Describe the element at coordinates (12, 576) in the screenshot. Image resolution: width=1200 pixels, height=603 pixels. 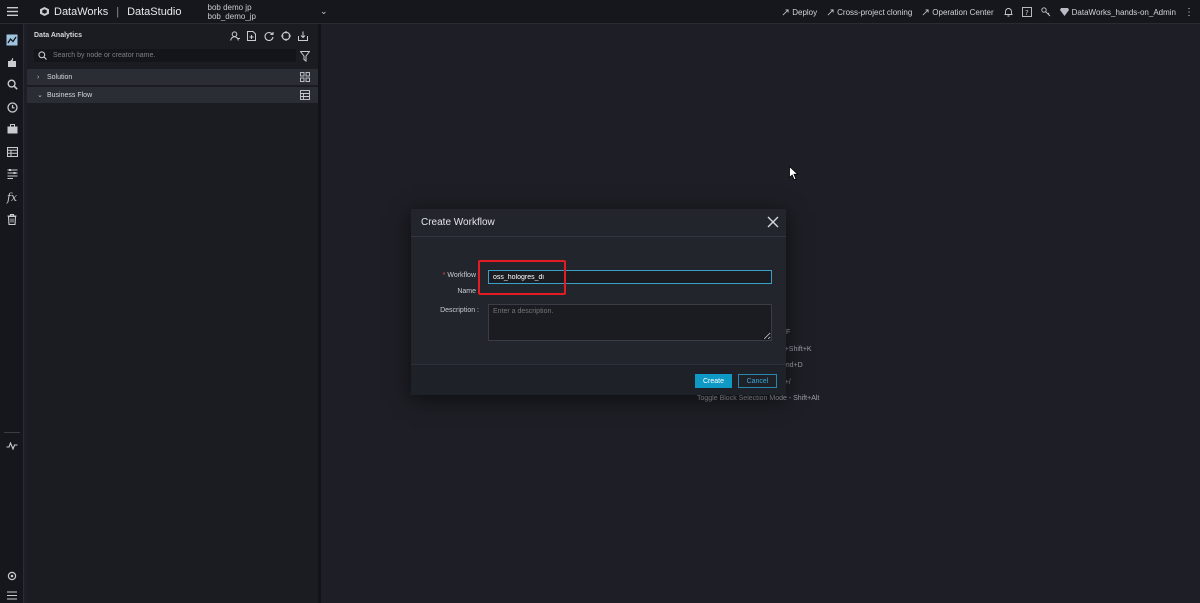
I see `settings-icon` at that location.